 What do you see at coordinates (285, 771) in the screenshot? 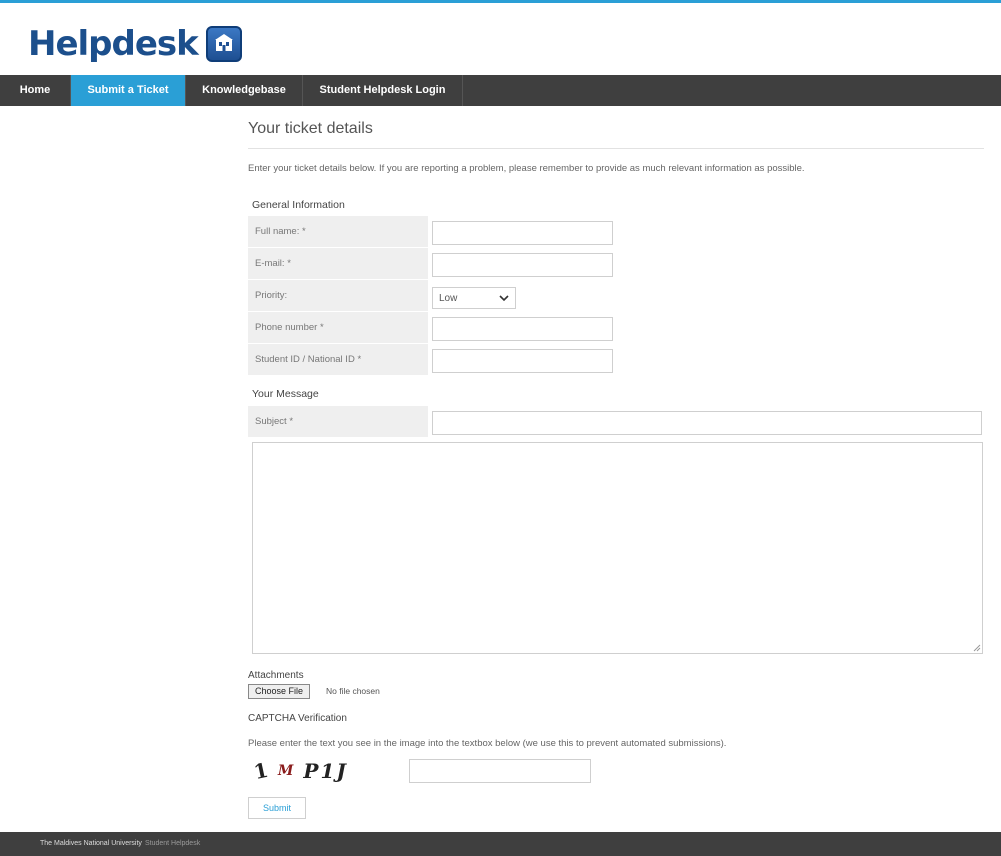
I see `captcha-char: M` at bounding box center [285, 771].